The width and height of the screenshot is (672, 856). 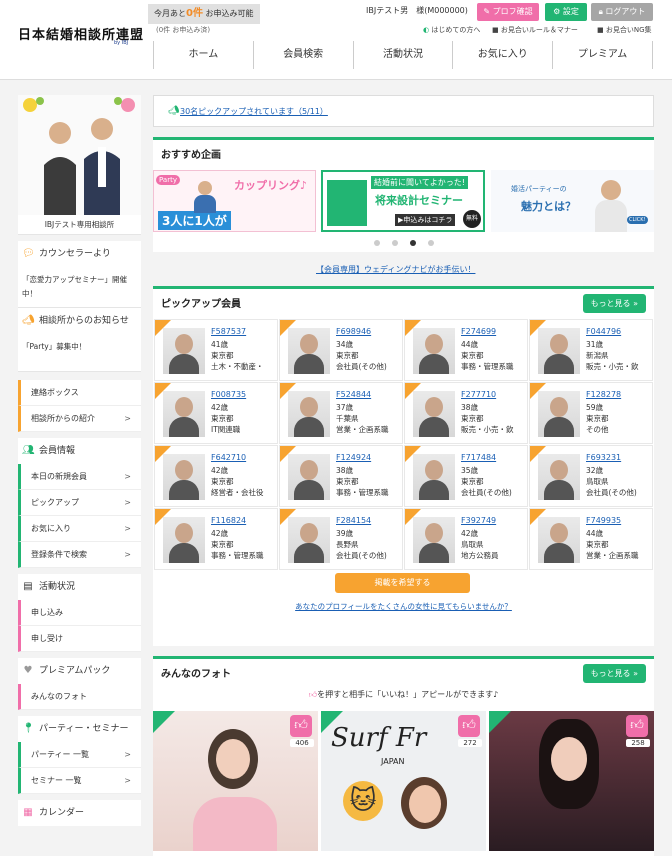 What do you see at coordinates (216, 539) in the screenshot?
I see `member-card: F116824 42歳 東京都 事務・管理系職` at bounding box center [216, 539].